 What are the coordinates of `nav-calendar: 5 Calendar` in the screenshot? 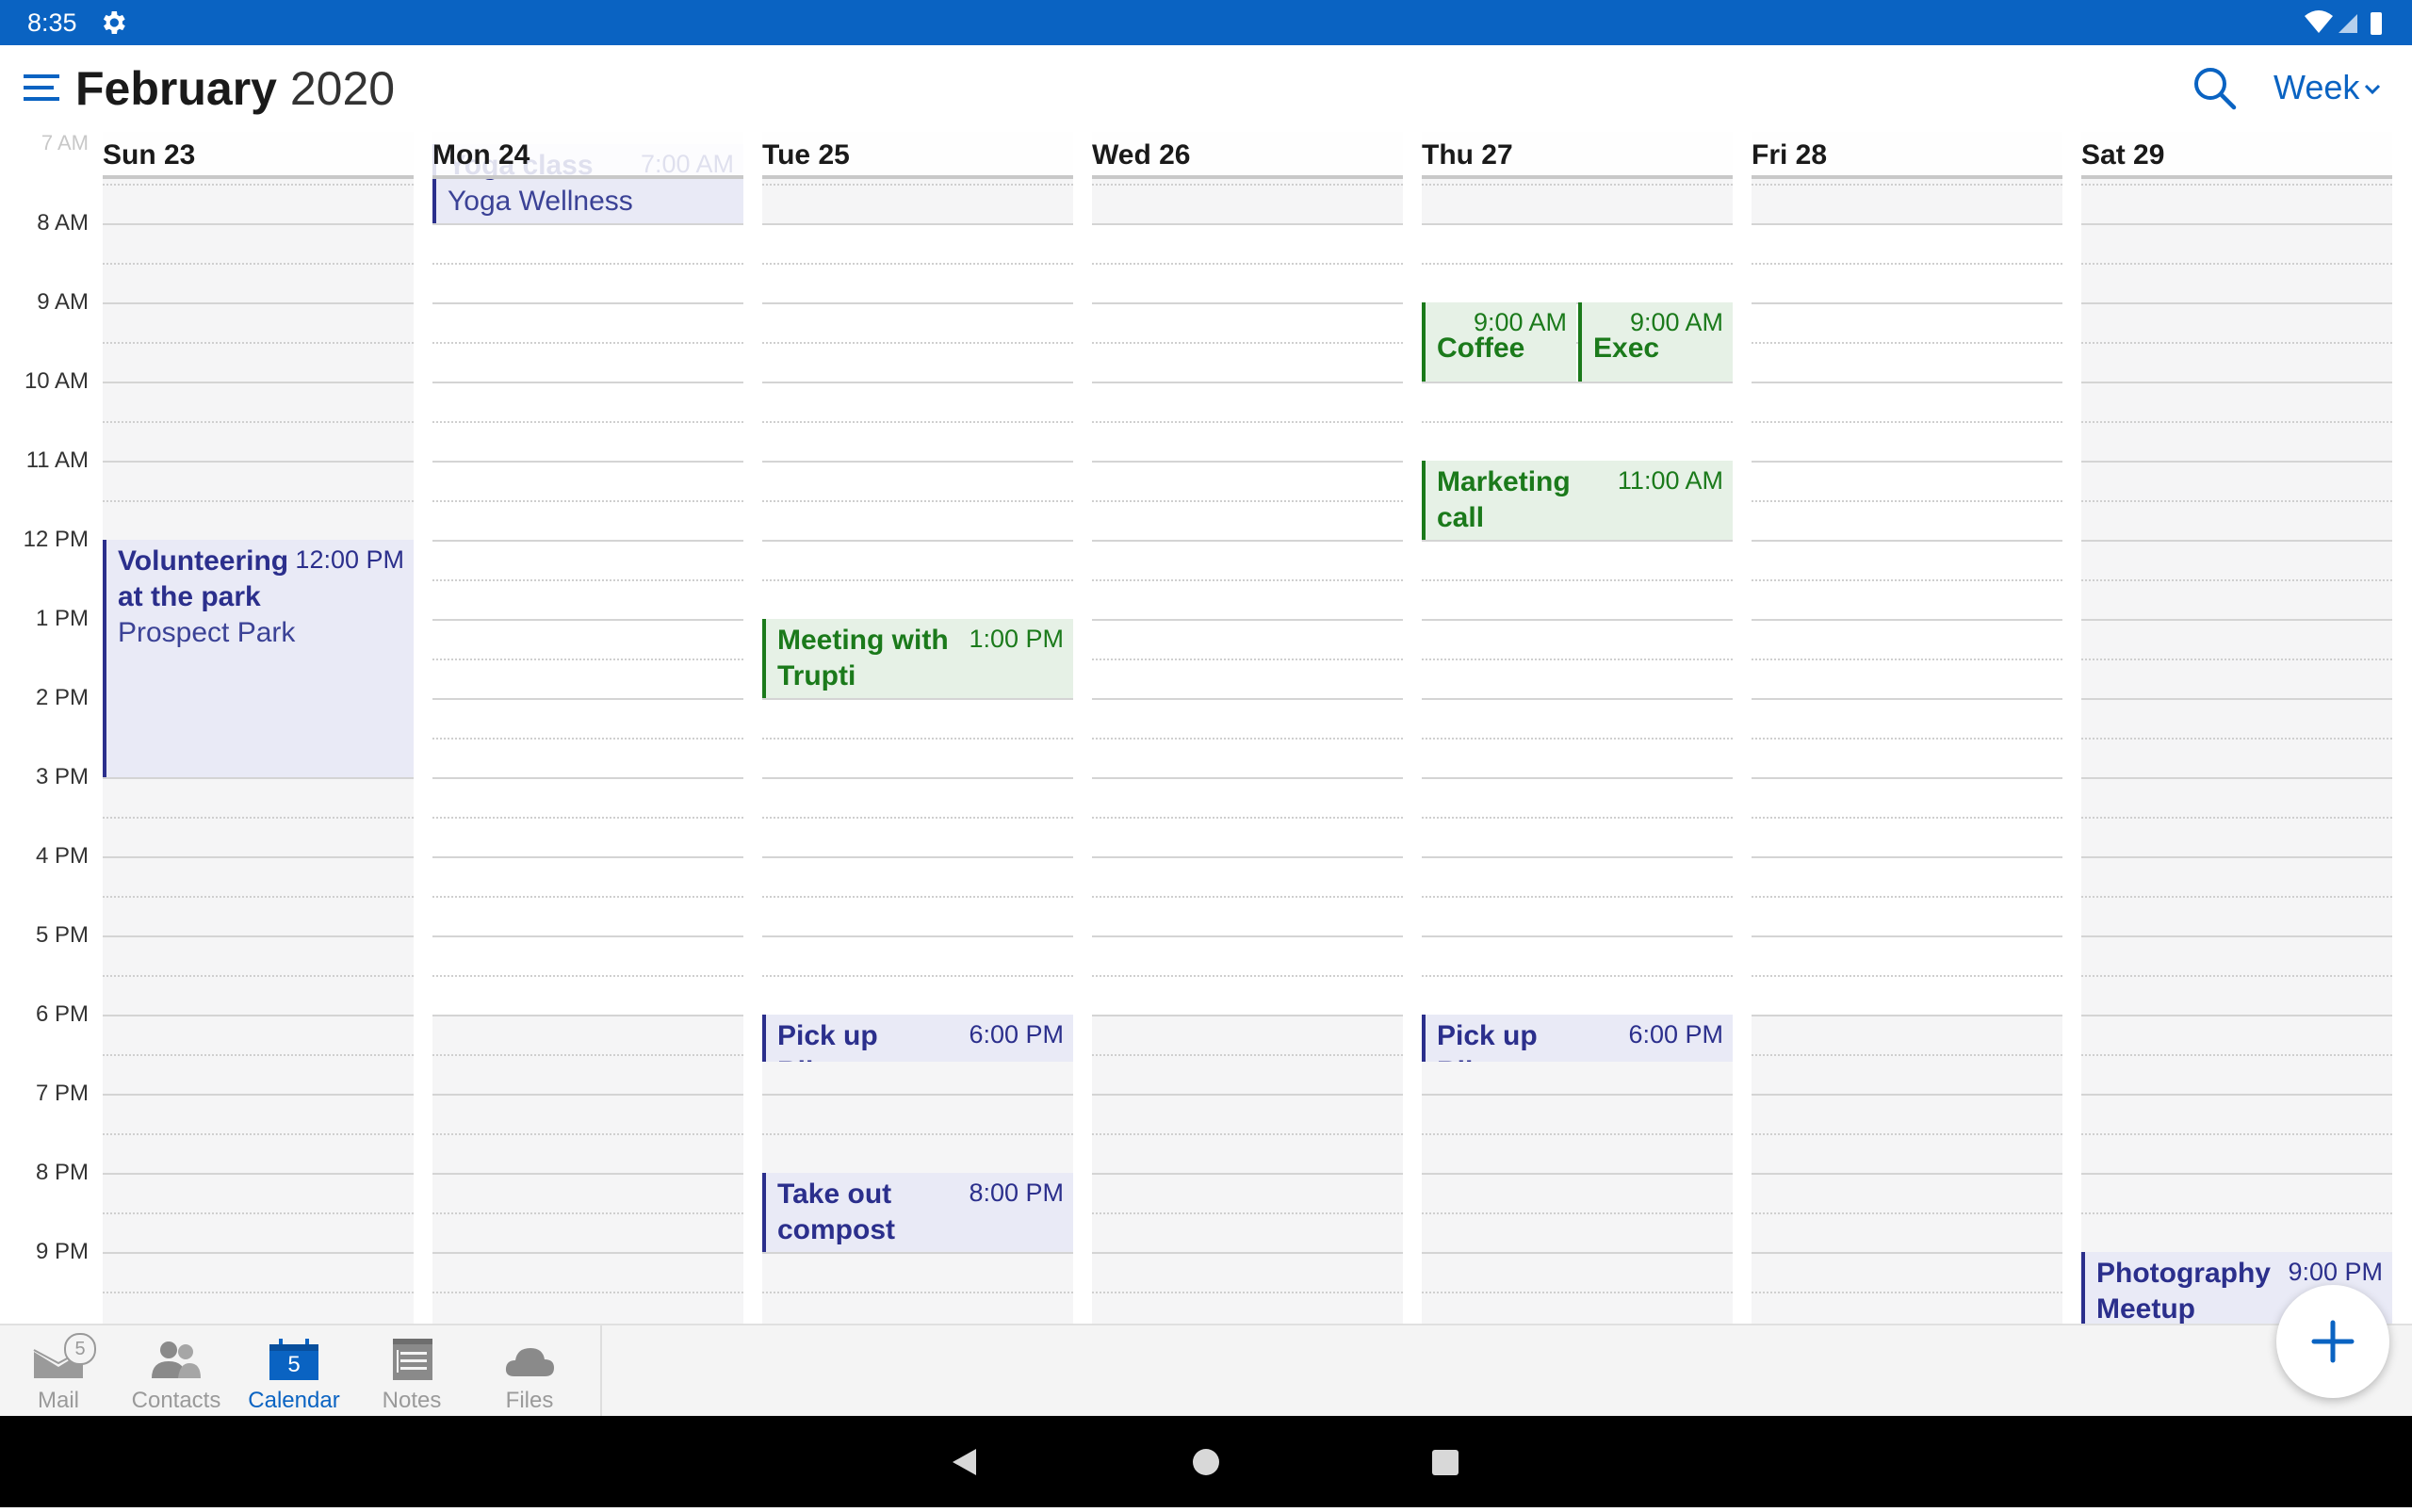 It's located at (294, 1371).